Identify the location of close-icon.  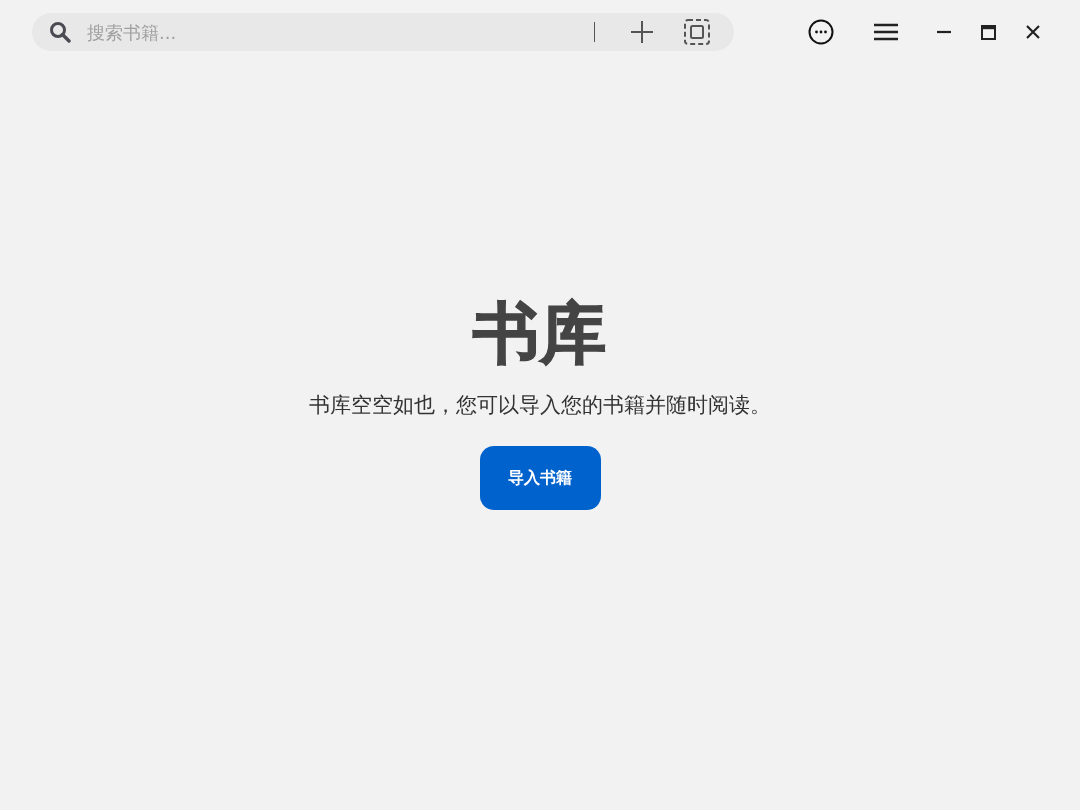
(1033, 32).